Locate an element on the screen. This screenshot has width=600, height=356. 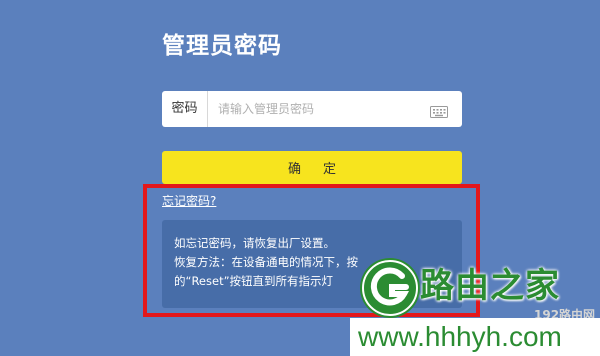
watermark-url: www.hhhyh.com is located at coordinates (475, 337).